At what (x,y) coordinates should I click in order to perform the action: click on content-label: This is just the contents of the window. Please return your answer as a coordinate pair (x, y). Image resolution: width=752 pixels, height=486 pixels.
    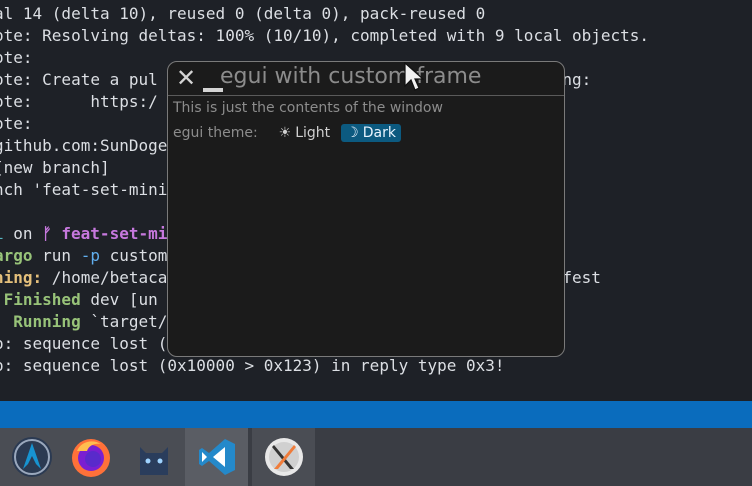
    Looking at the image, I should click on (308, 108).